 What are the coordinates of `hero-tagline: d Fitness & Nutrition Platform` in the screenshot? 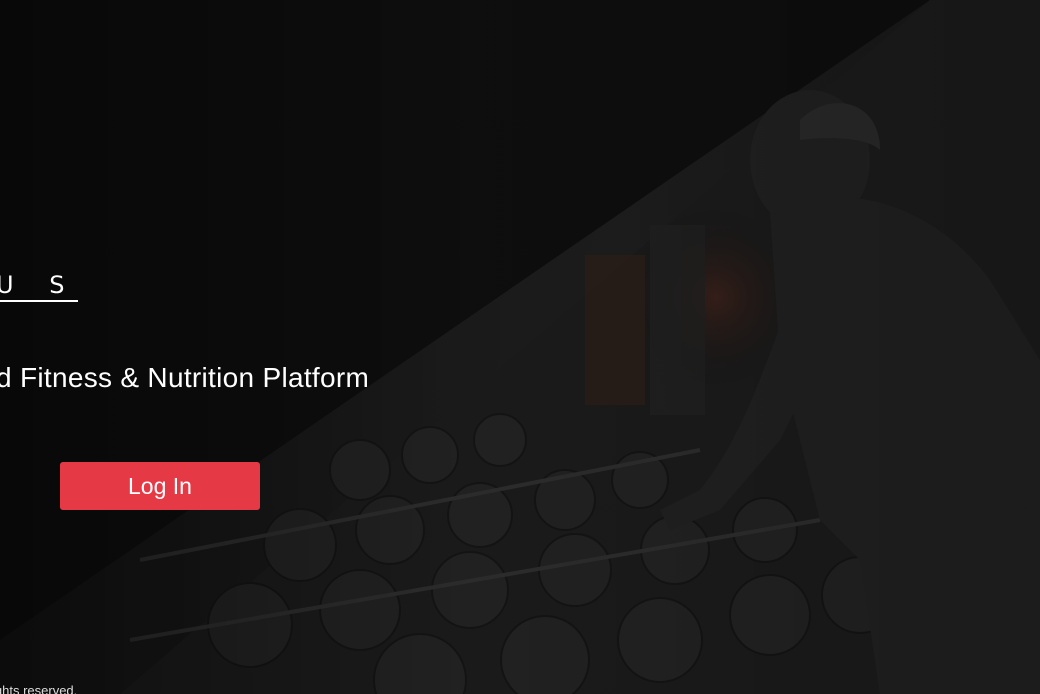 It's located at (185, 377).